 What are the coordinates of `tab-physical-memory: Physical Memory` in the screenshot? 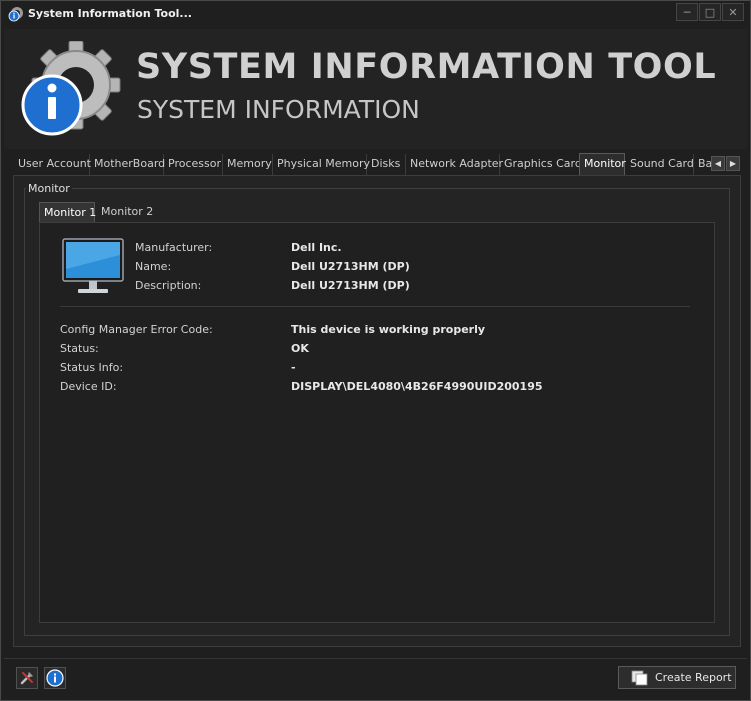 It's located at (321, 164).